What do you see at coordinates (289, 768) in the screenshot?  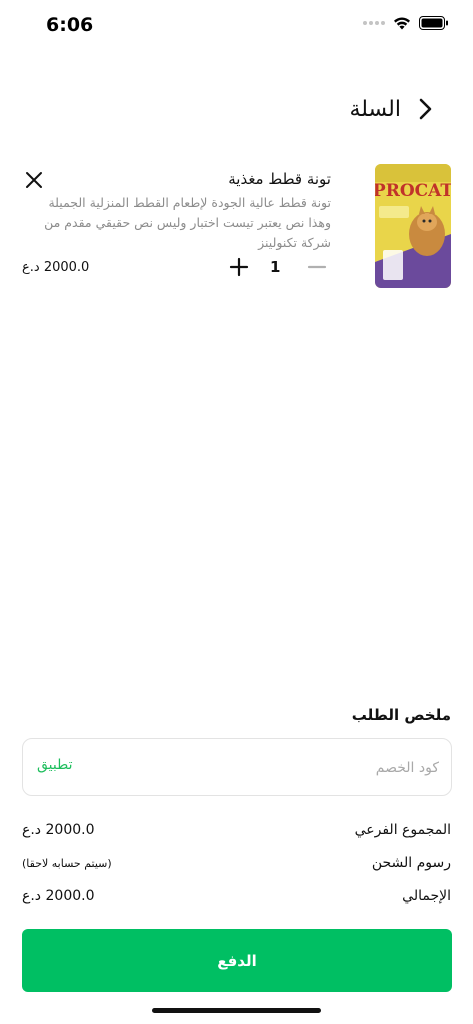 I see `coupon-input` at bounding box center [289, 768].